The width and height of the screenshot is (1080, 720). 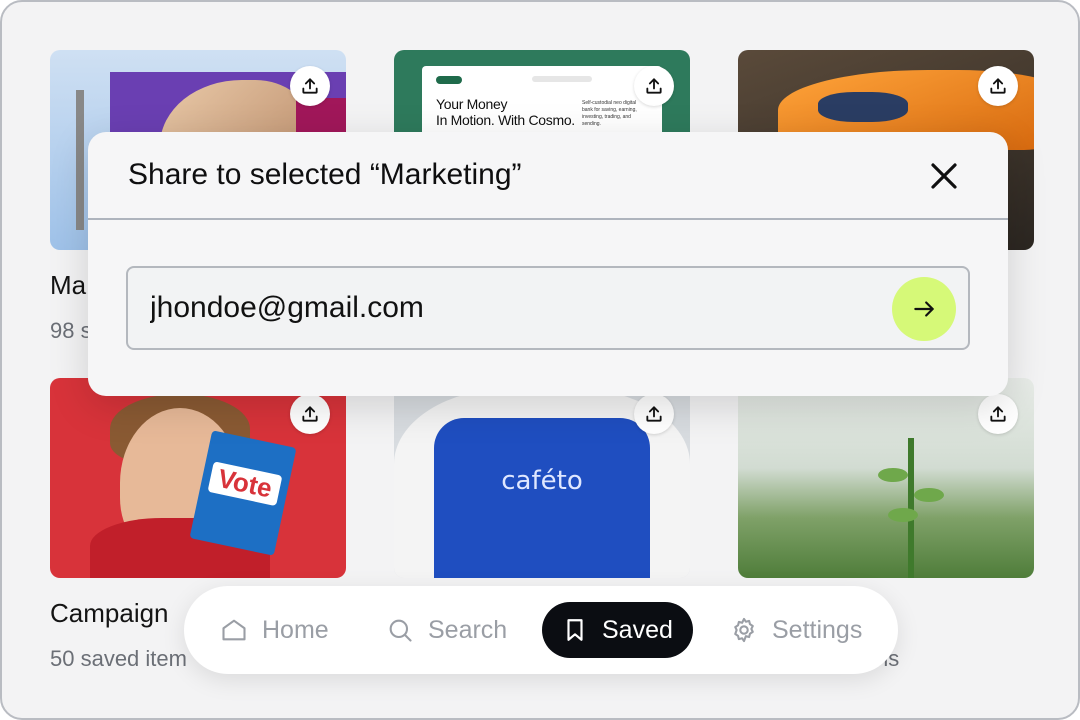 I want to click on nav-label: Search, so click(x=468, y=629).